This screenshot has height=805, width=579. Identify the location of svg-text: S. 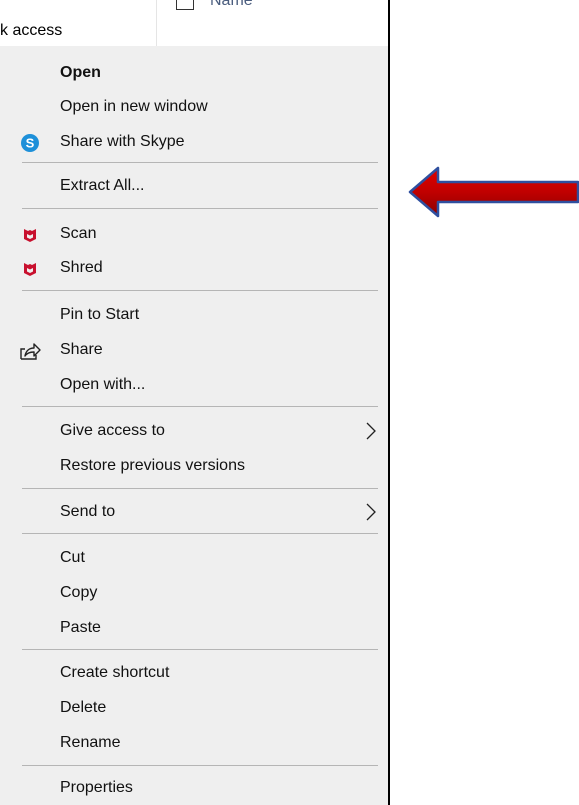
(30, 143).